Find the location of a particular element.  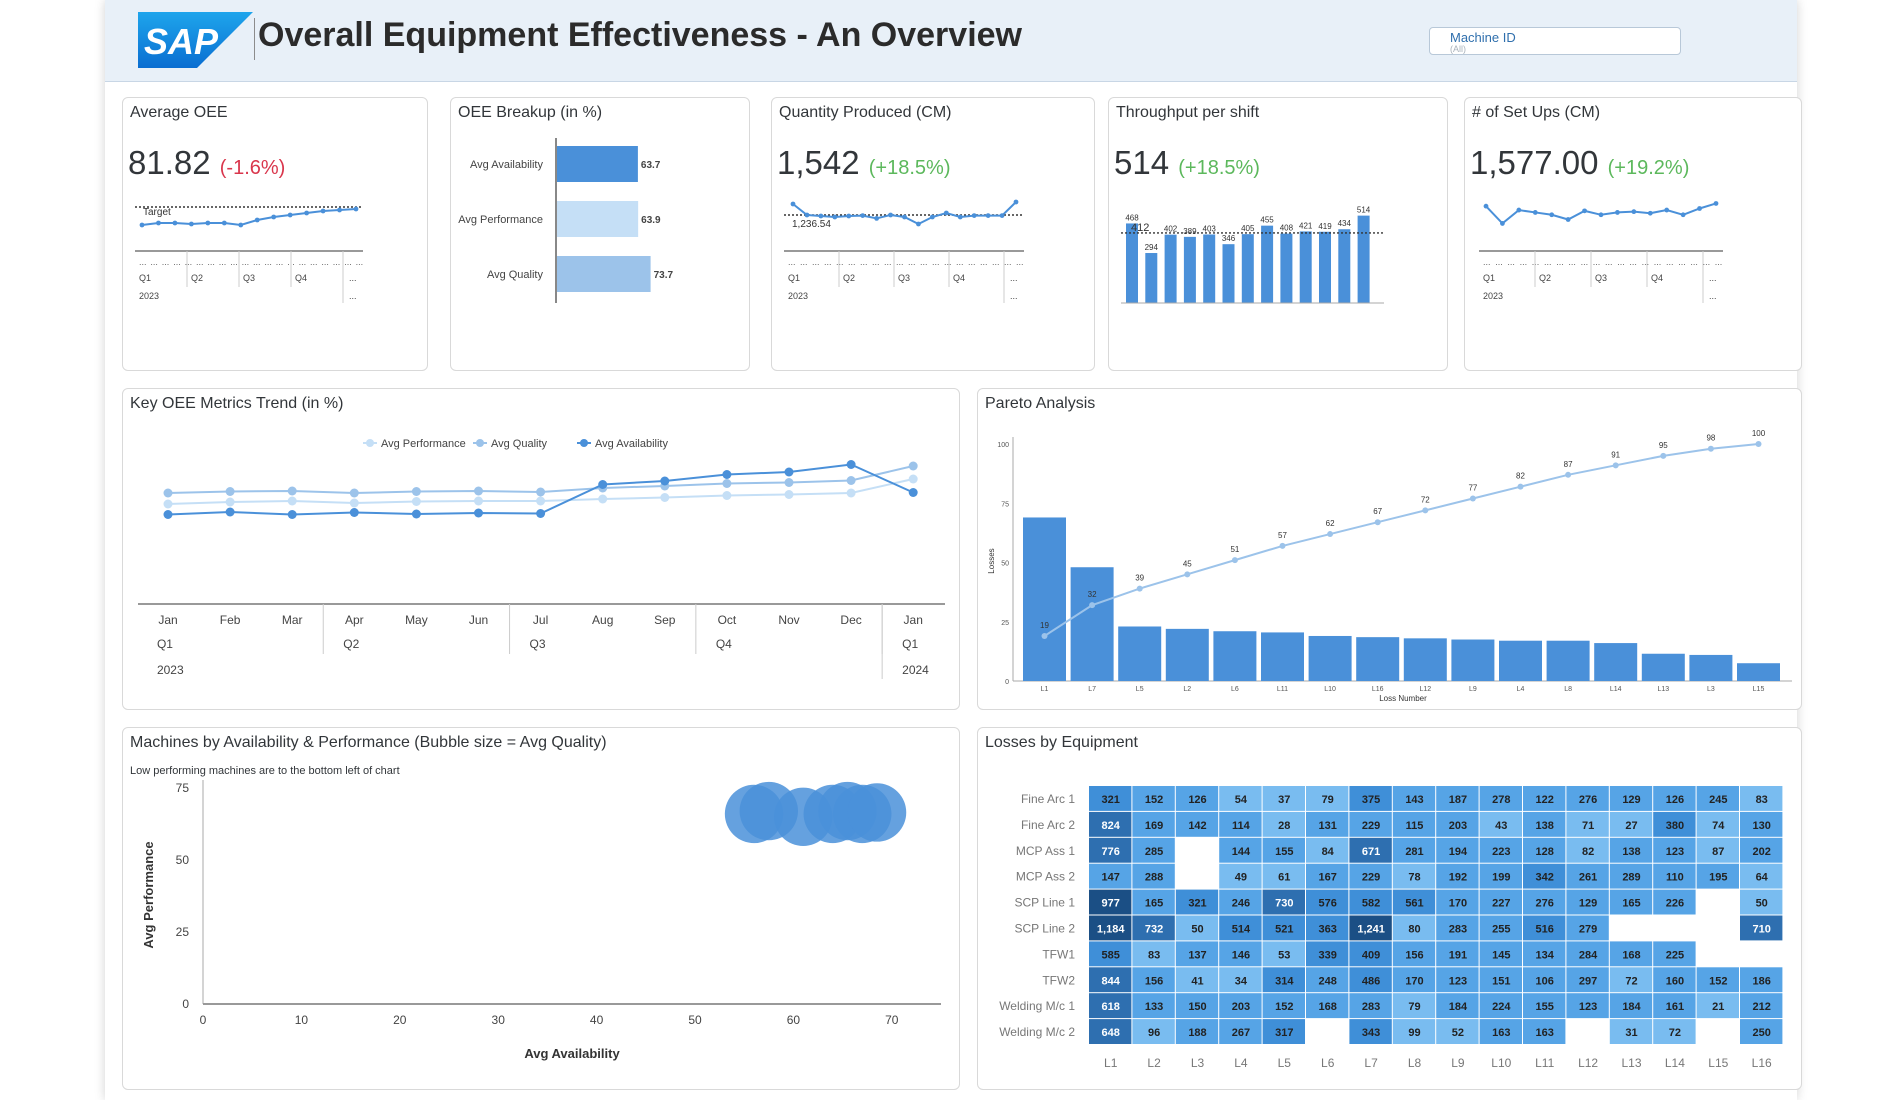

x-tick-label: L2 is located at coordinates (1187, 689).